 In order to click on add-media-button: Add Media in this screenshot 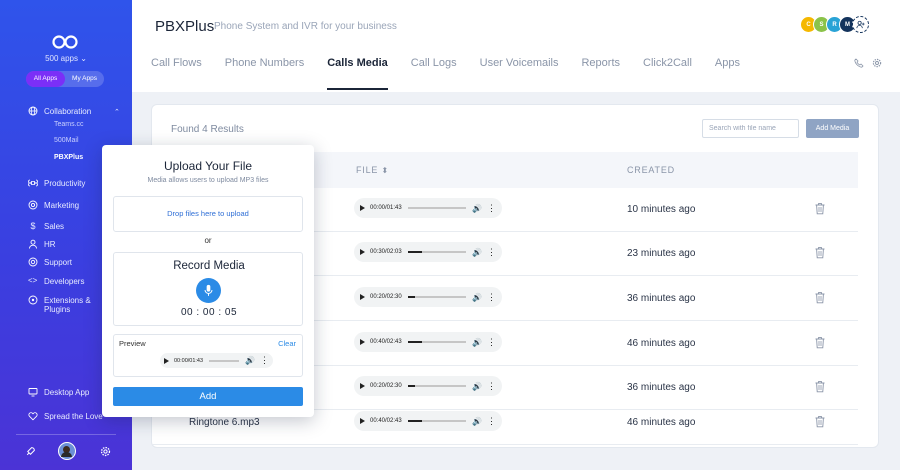, I will do `click(832, 128)`.